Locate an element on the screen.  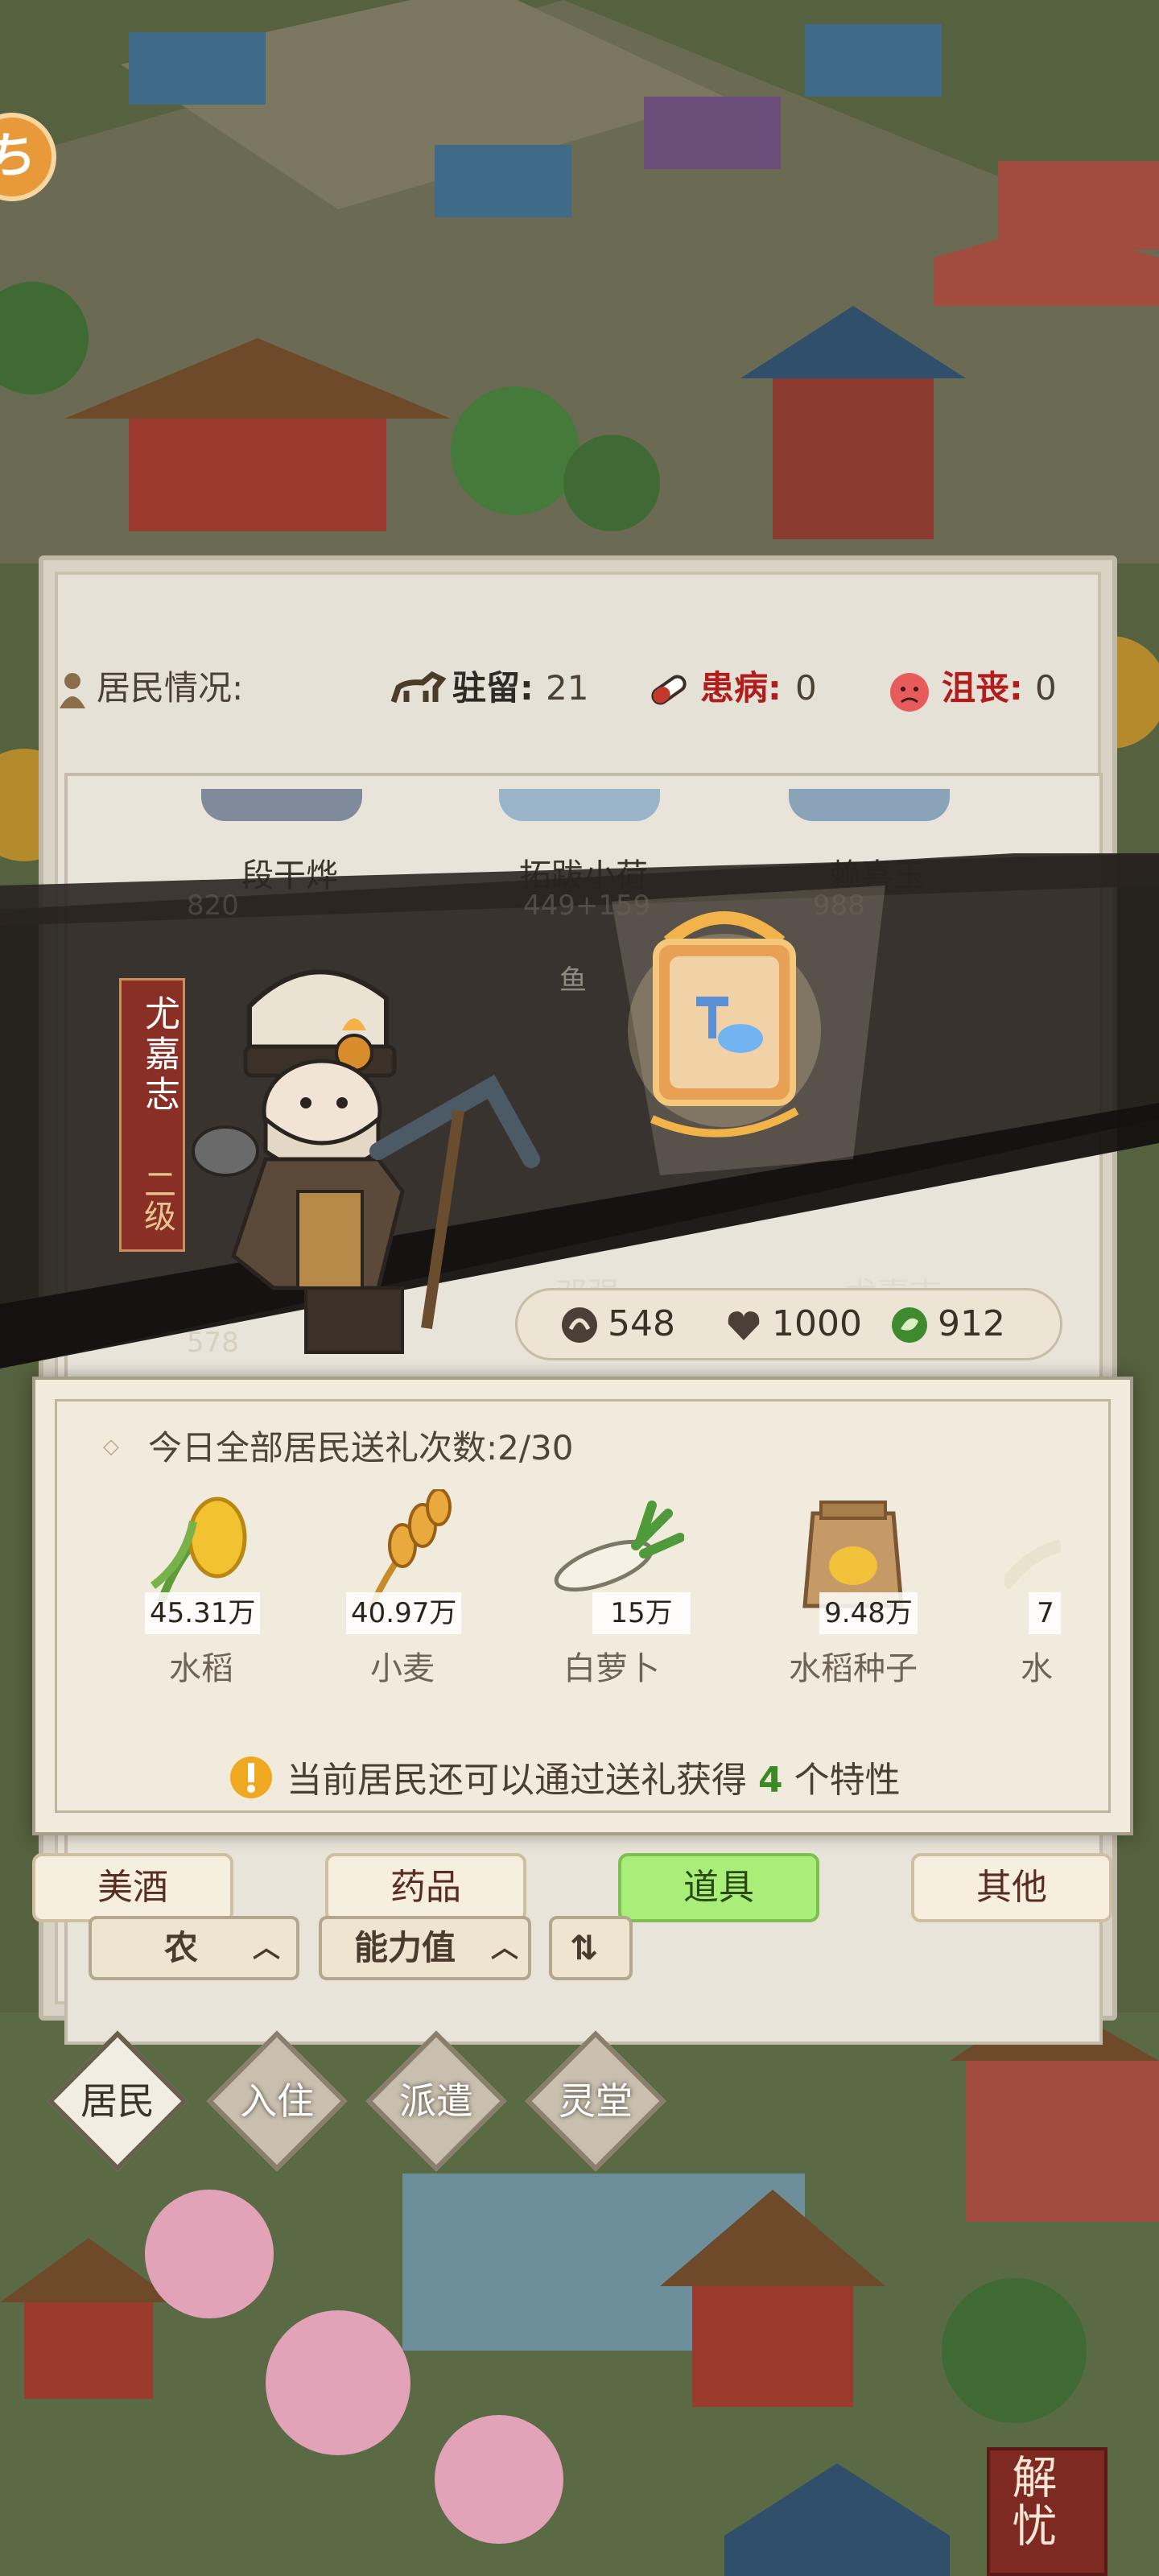
depressed-value: 0 is located at coordinates (1046, 688).